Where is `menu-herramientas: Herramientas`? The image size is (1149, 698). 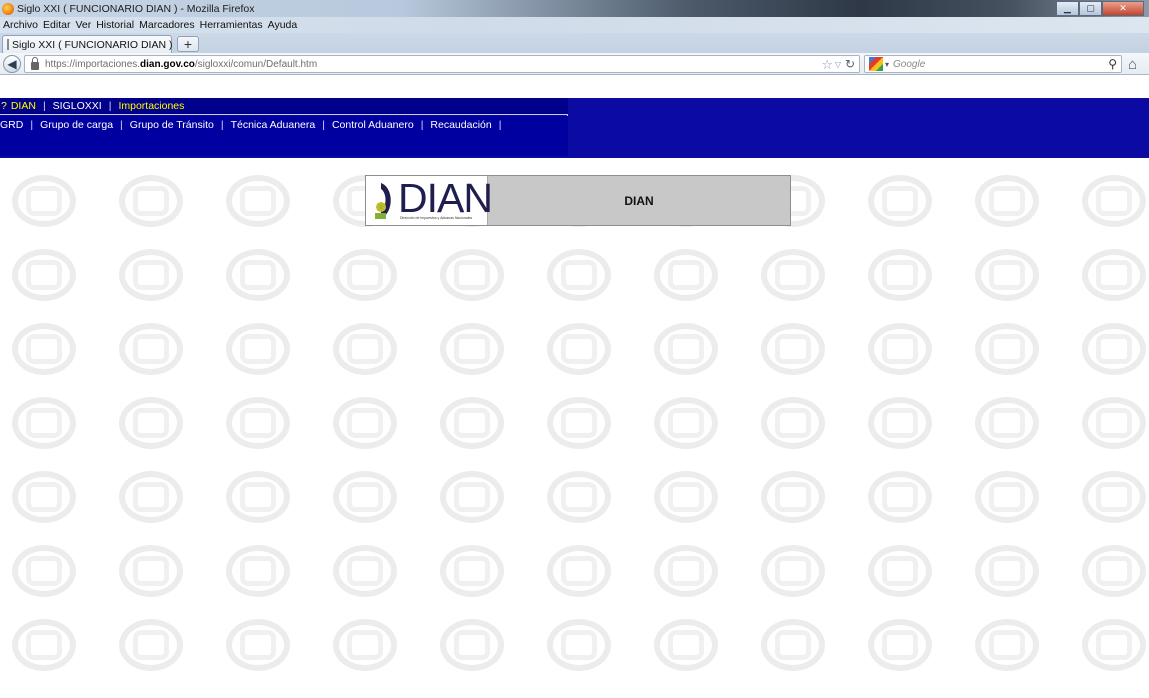 menu-herramientas: Herramientas is located at coordinates (231, 25).